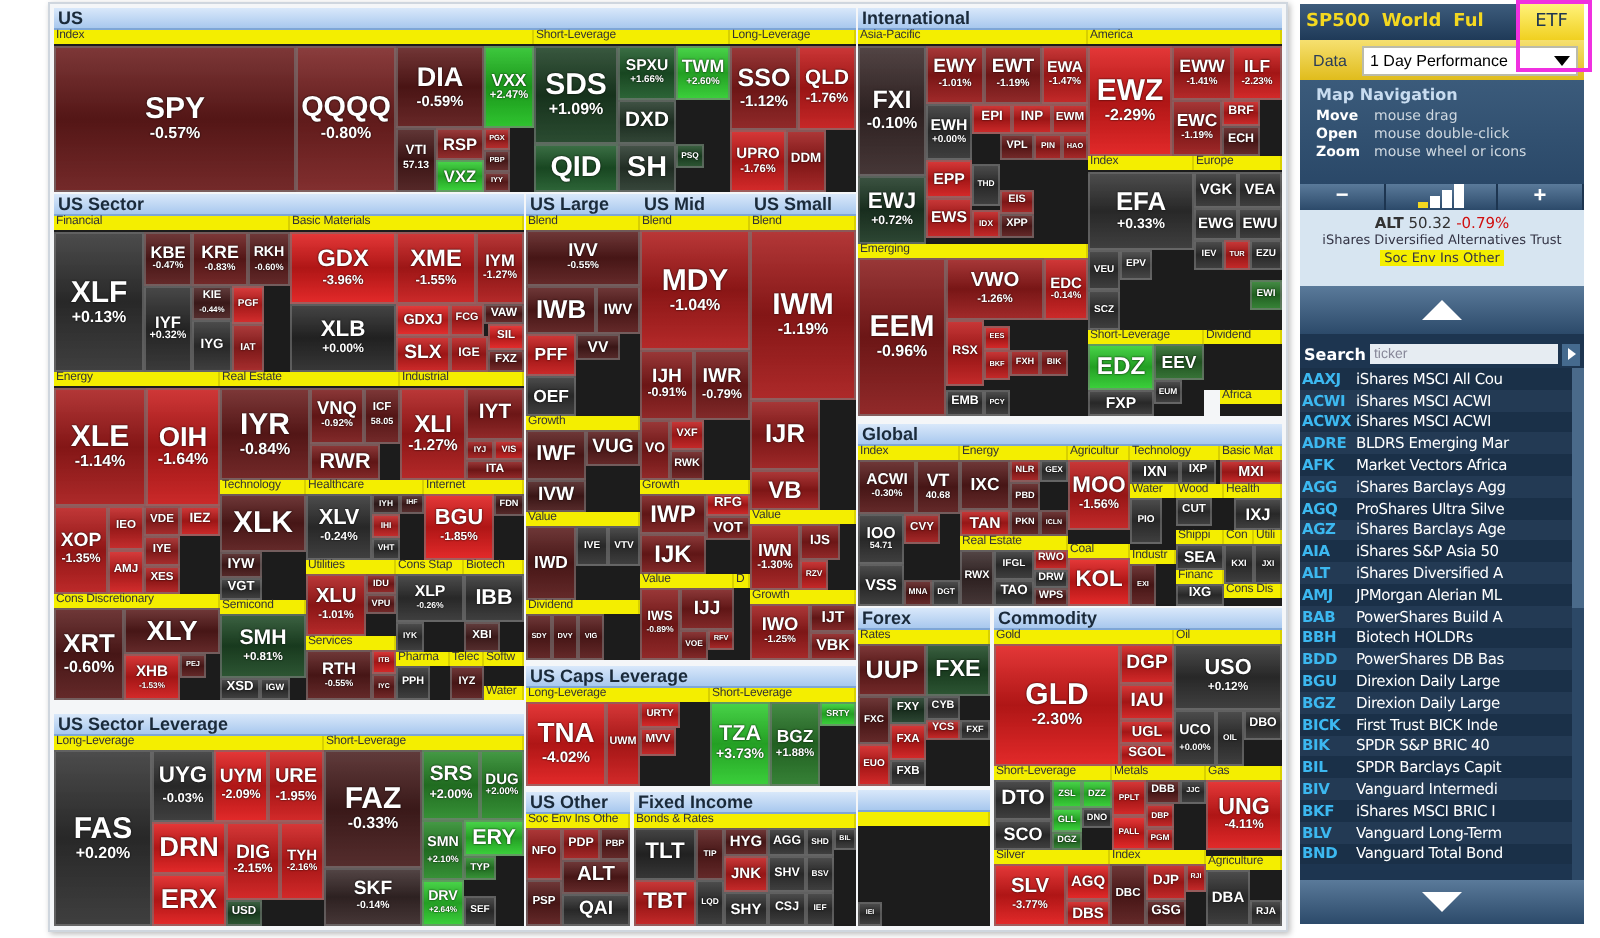 This screenshot has height=938, width=1600. I want to click on etf-tile: IWM -1.19%, so click(803, 315).